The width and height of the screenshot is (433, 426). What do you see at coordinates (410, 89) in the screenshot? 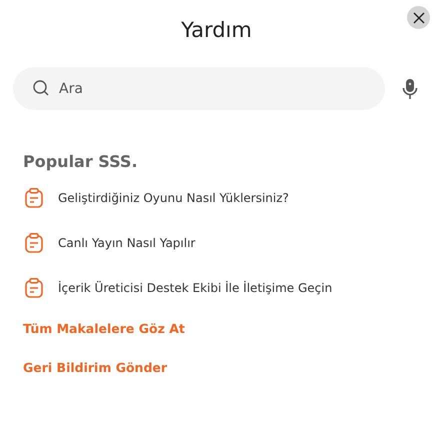
I see `microphone-icon` at bounding box center [410, 89].